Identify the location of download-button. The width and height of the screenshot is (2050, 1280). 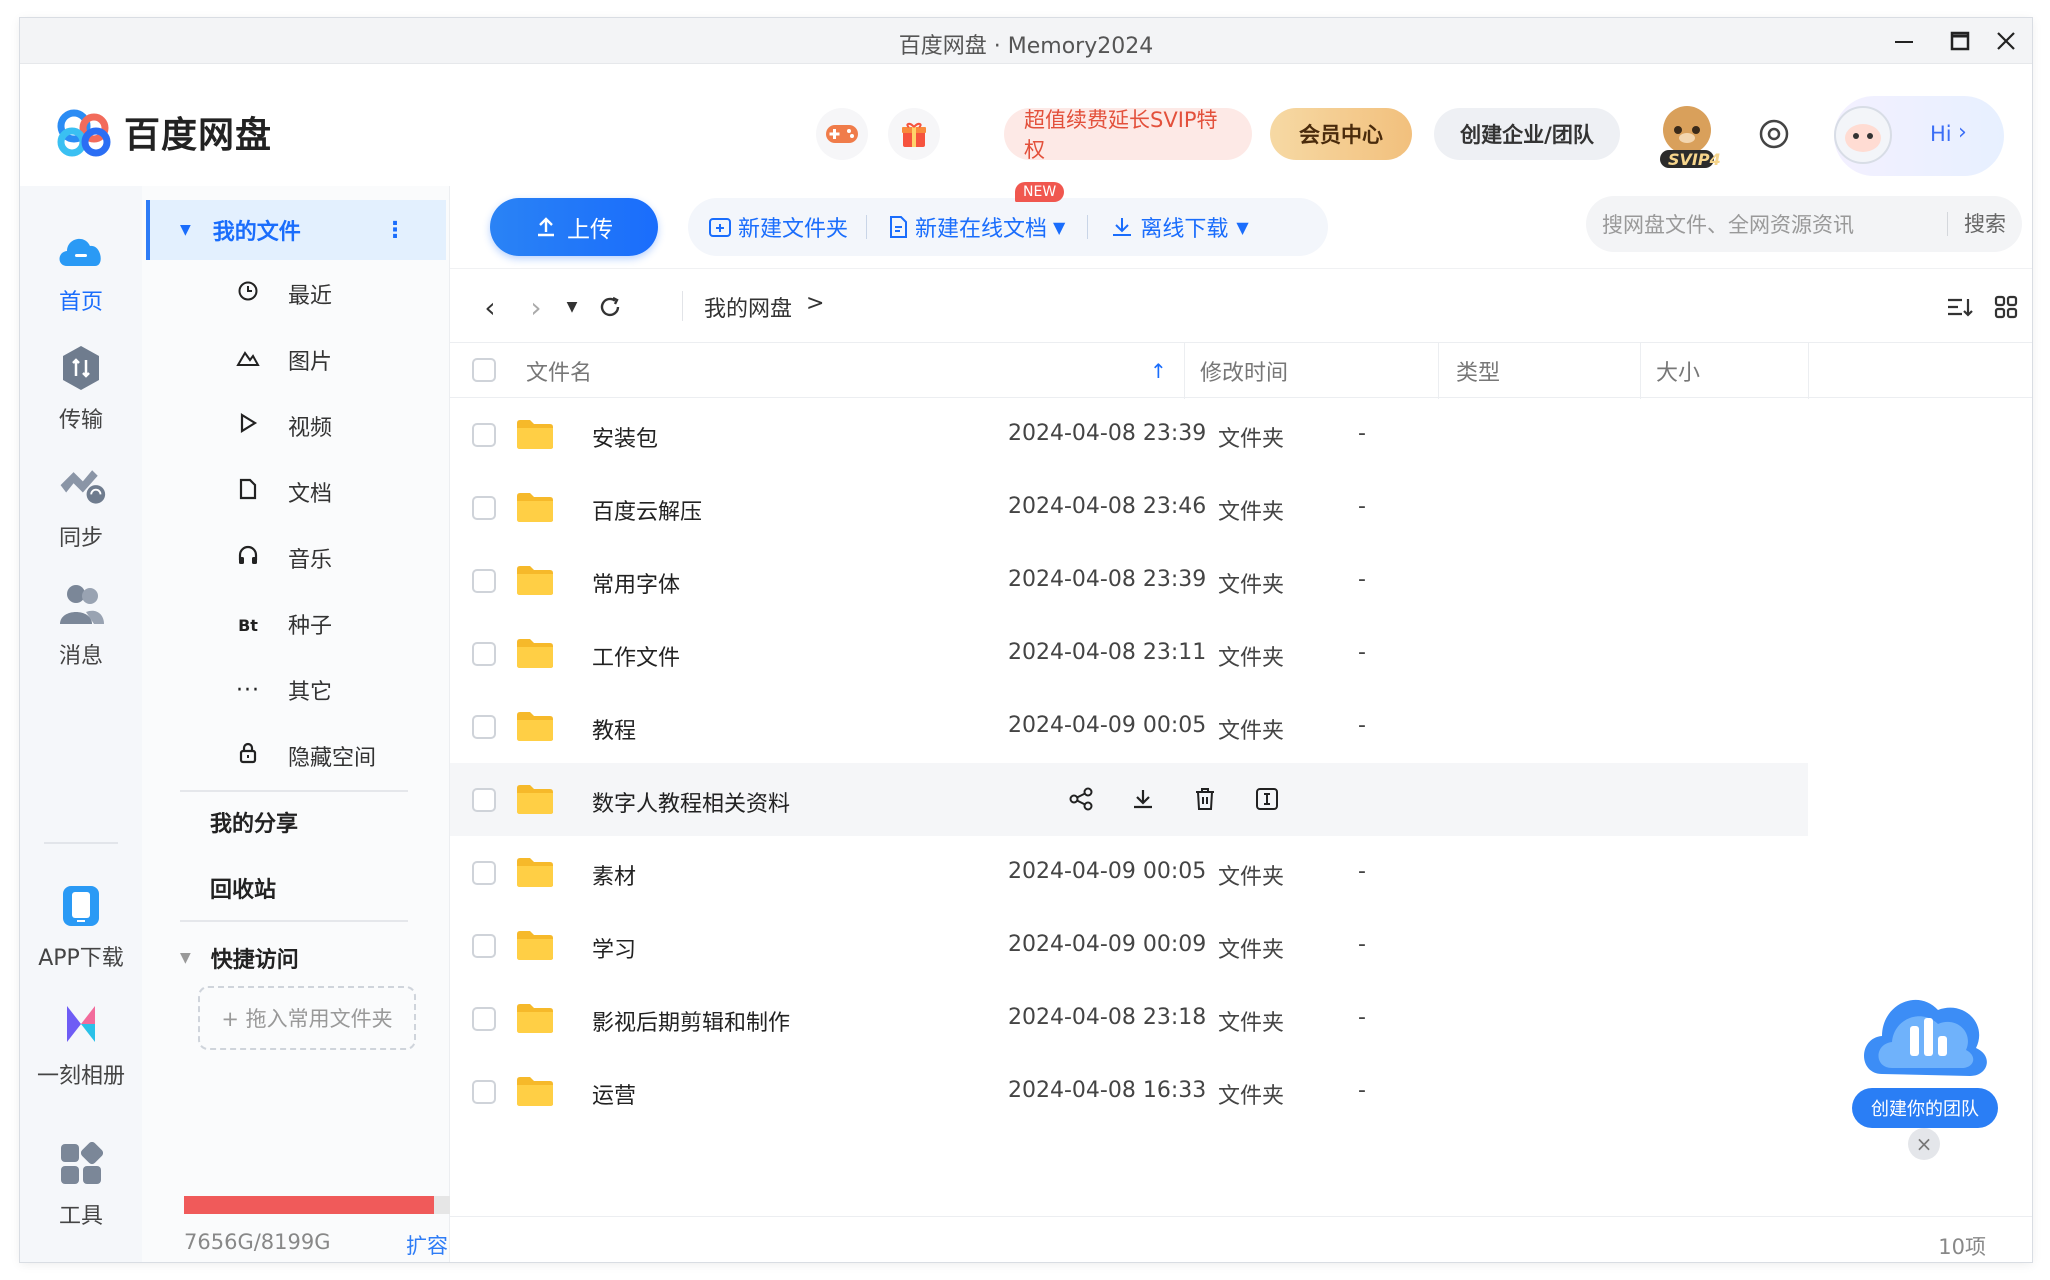
(1143, 799).